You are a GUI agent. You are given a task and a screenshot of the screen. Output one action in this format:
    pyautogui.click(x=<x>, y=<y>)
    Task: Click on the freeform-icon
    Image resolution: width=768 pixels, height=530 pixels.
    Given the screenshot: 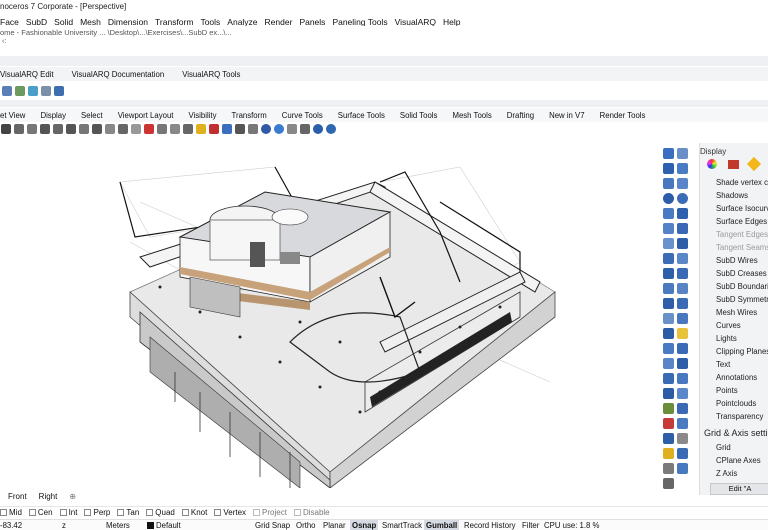 What is the action you would take?
    pyautogui.click(x=682, y=228)
    